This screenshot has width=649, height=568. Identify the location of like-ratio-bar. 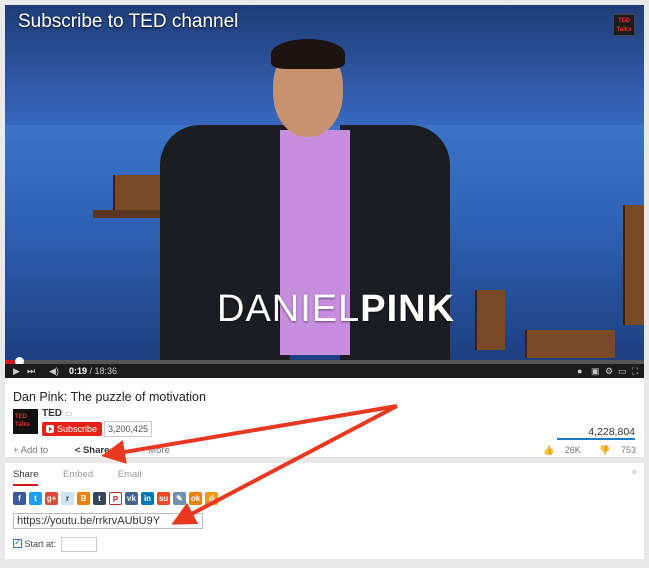
(596, 439).